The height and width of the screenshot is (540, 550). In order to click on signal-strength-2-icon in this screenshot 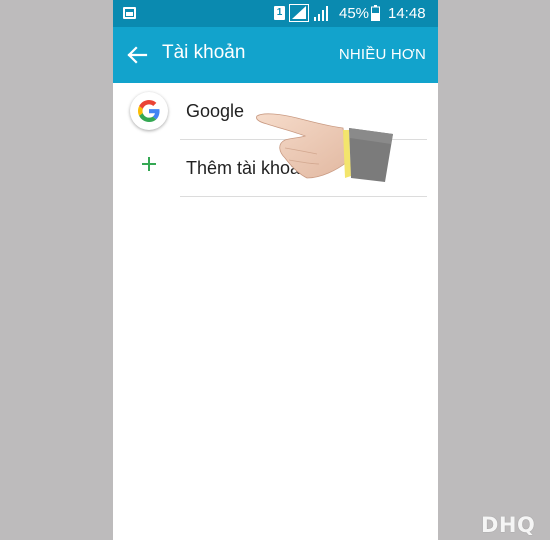, I will do `click(321, 13)`.